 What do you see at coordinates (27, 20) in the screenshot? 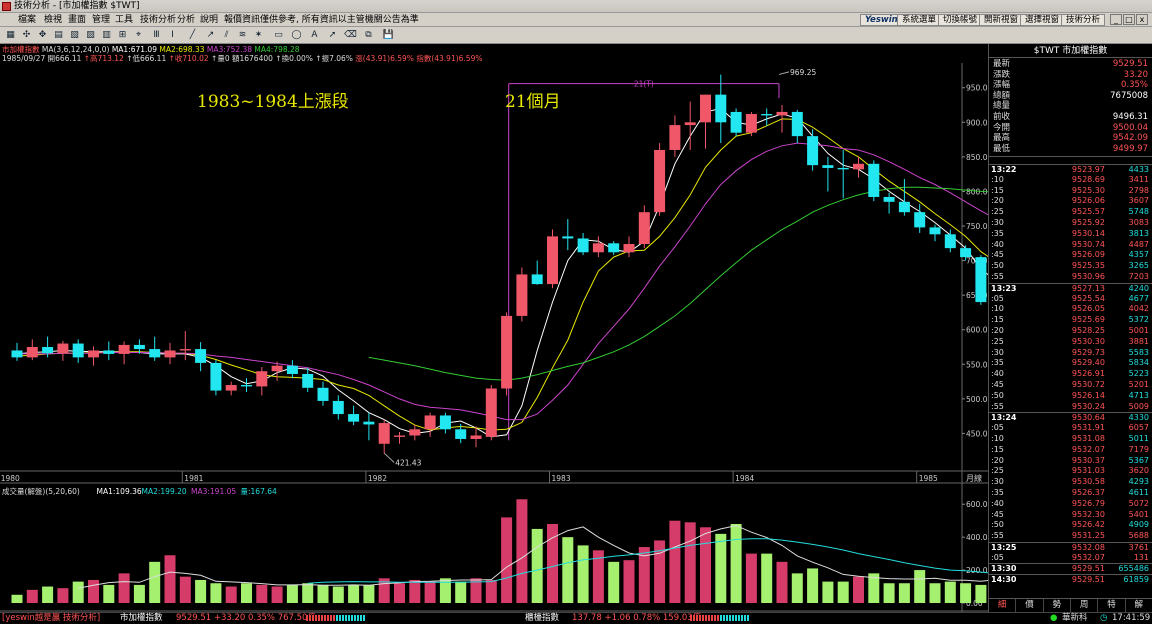
I see `menu-file: 檔案` at bounding box center [27, 20].